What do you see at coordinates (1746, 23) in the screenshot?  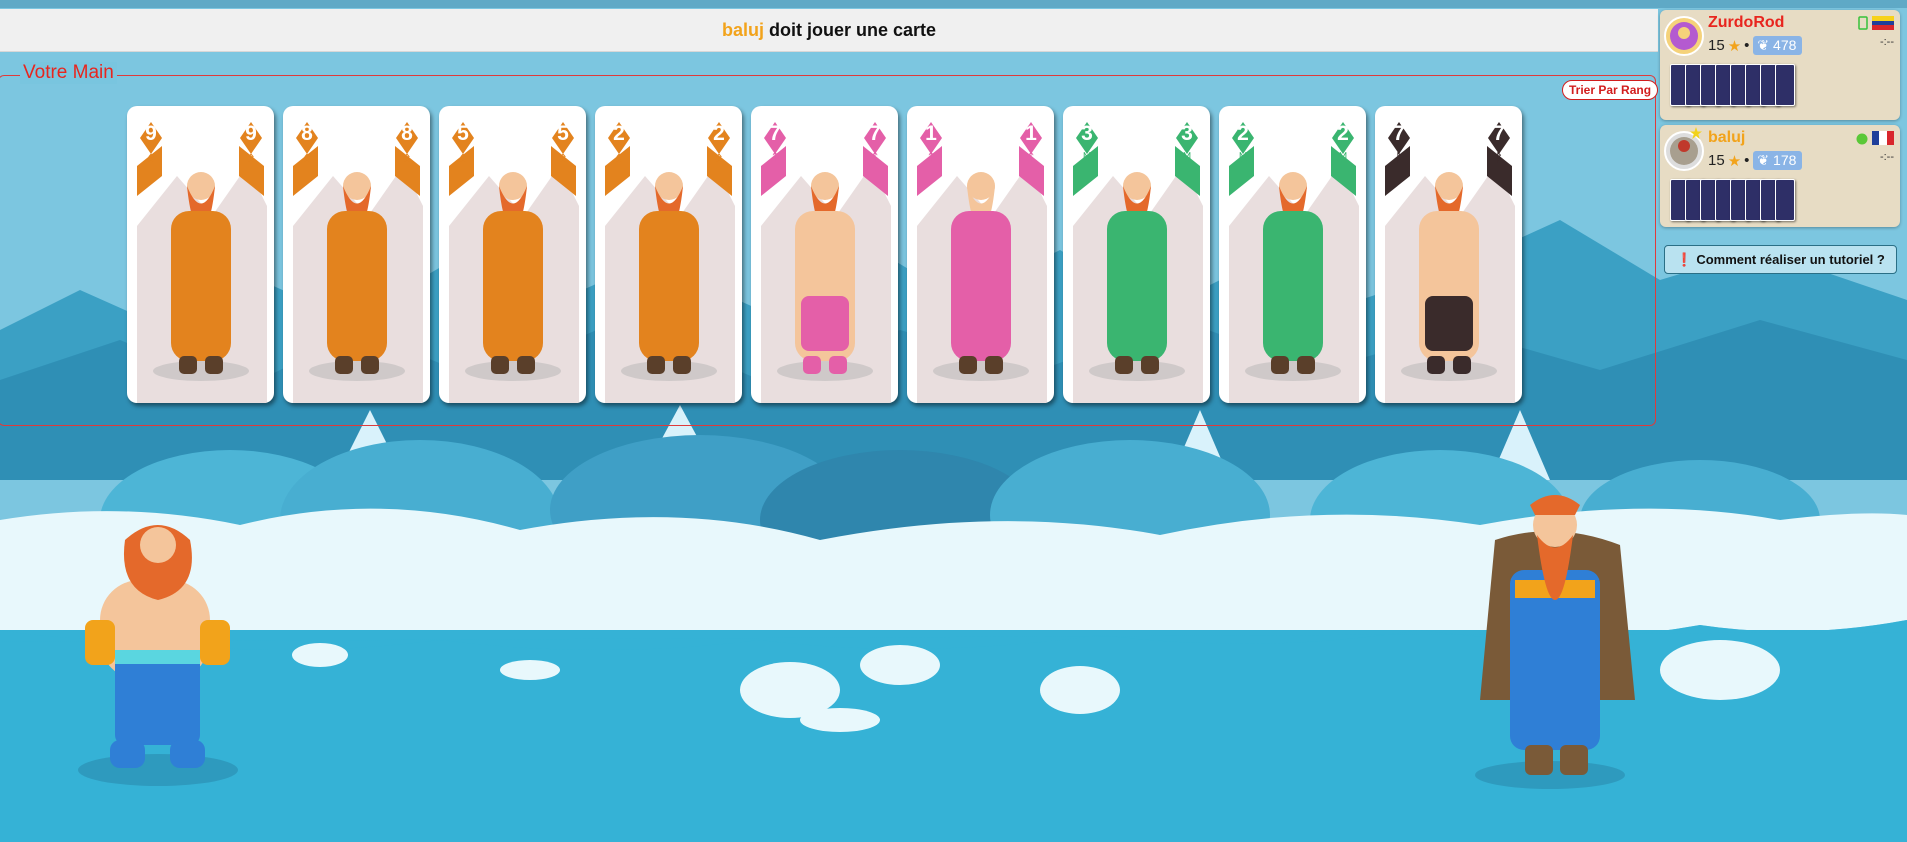 I see `player-name: ZurdoRod` at bounding box center [1746, 23].